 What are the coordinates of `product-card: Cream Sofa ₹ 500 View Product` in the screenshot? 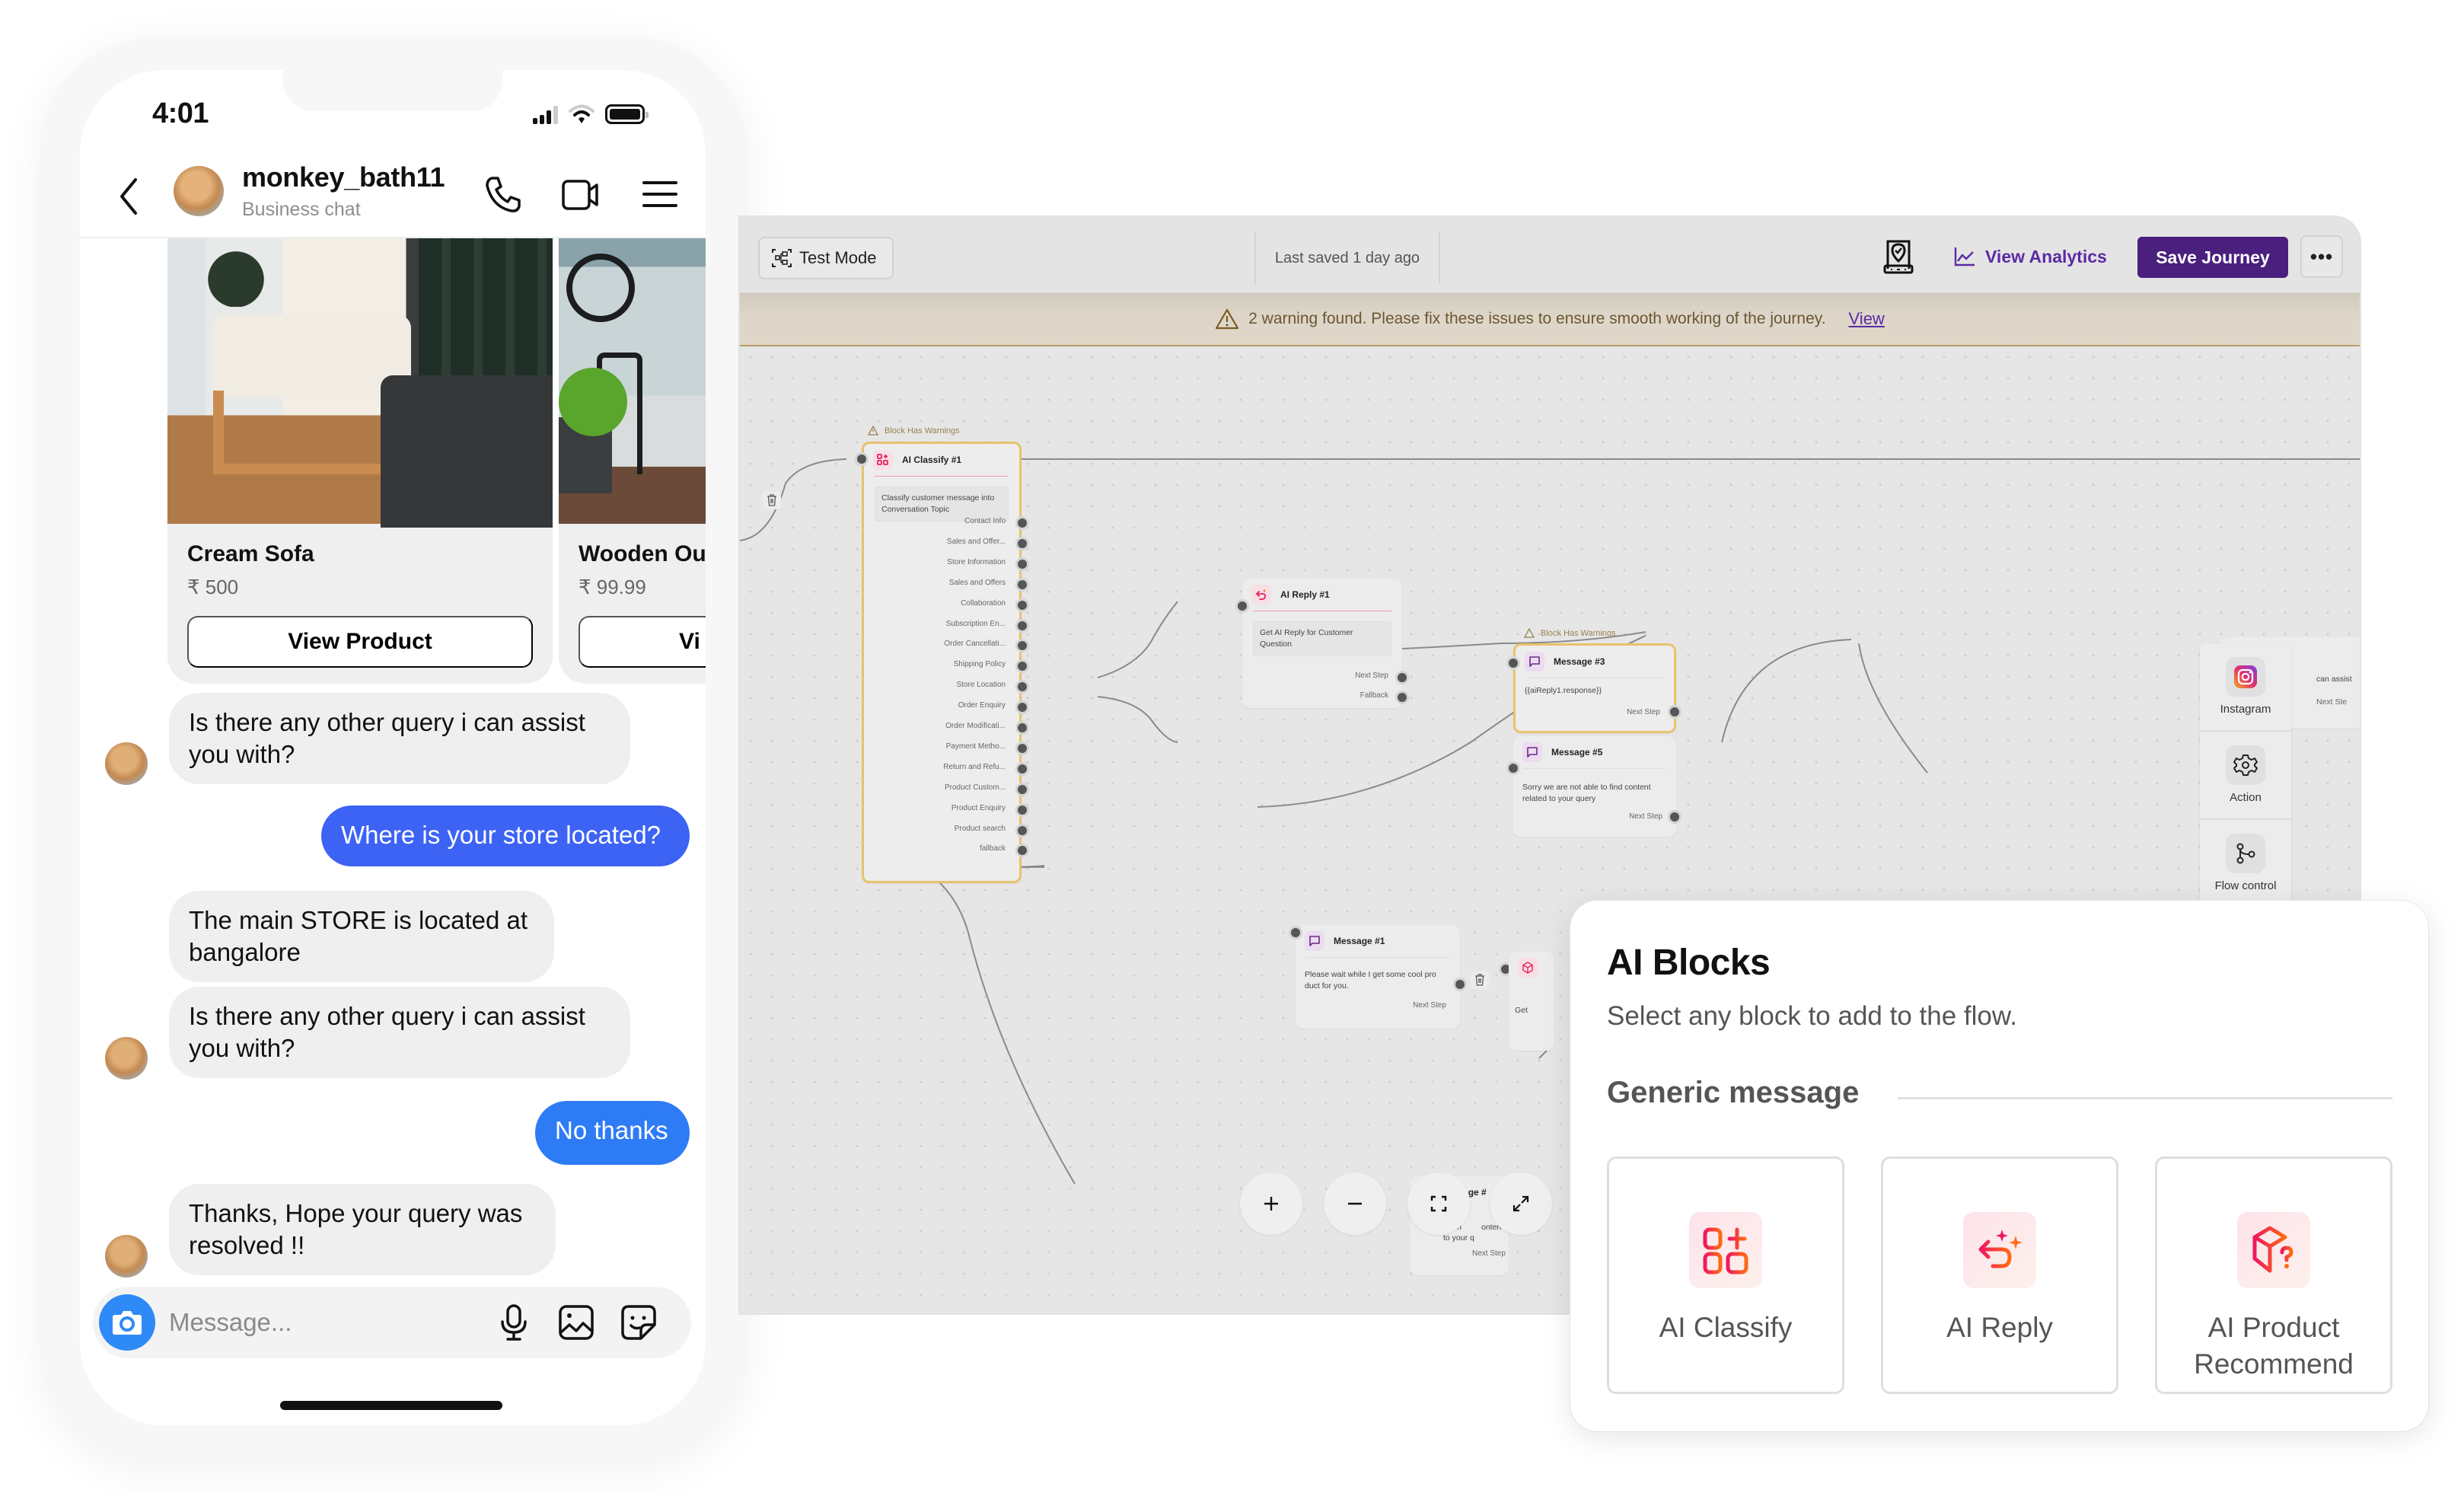 It's located at (360, 461).